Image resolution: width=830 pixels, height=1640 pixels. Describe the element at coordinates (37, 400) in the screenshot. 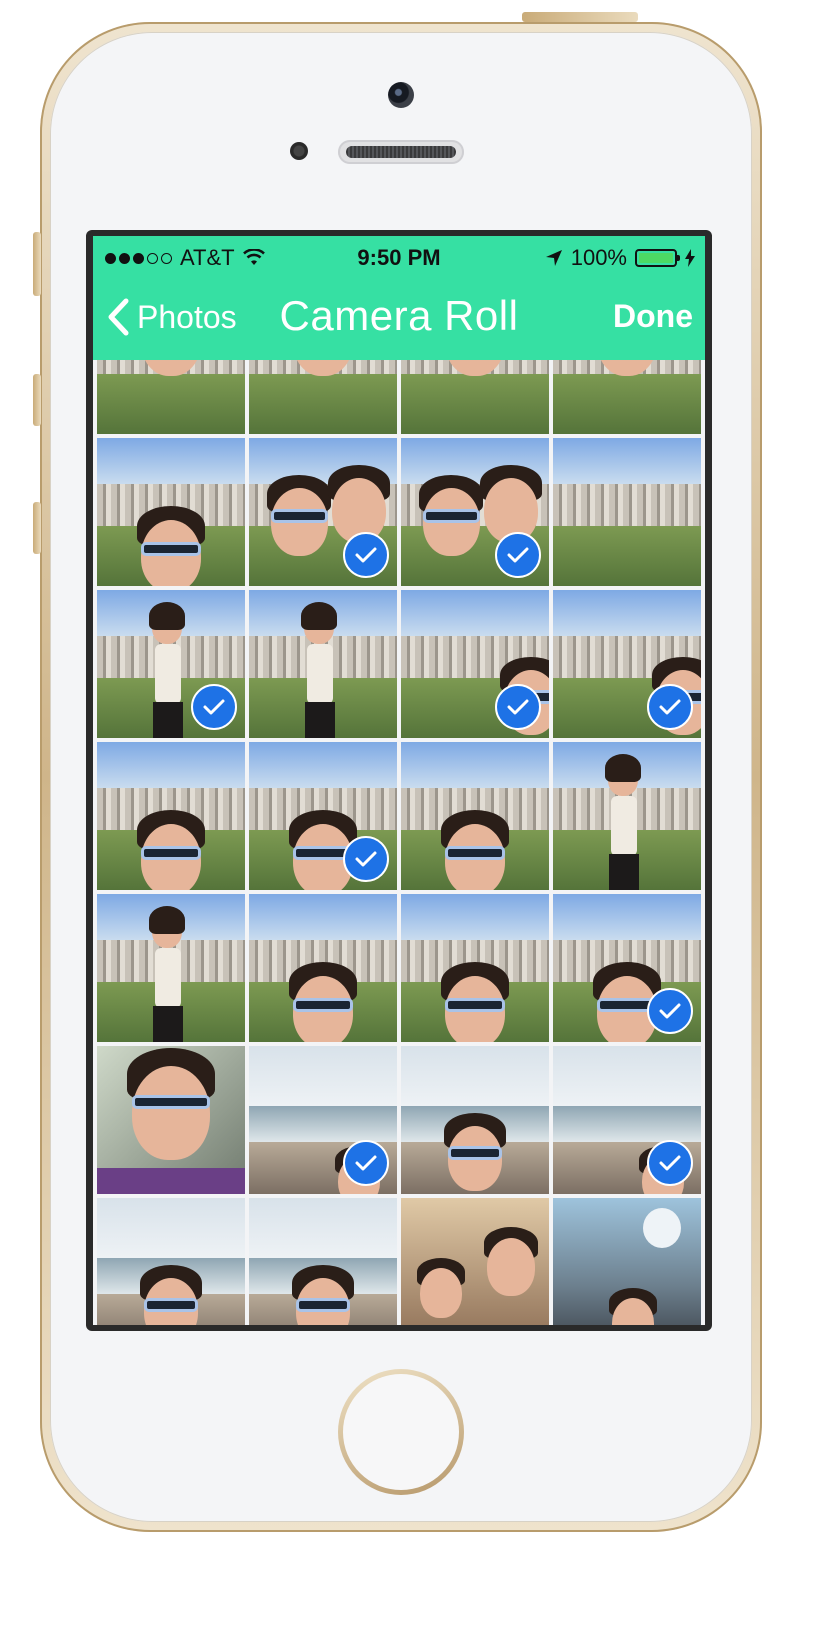

I see `volume-up-button` at that location.